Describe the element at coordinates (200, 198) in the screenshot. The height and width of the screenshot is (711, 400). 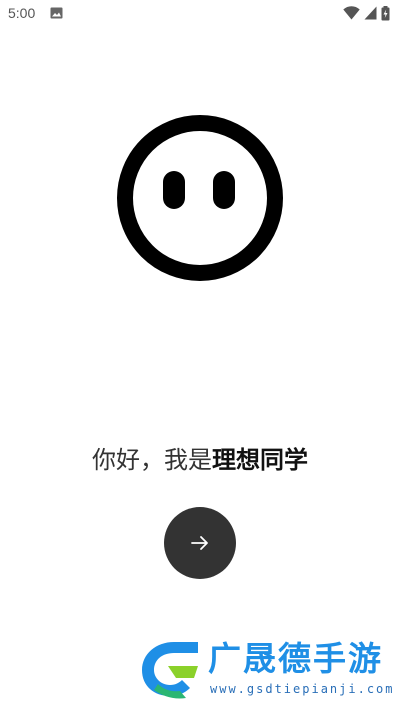
I see `smiley-face-icon` at that location.